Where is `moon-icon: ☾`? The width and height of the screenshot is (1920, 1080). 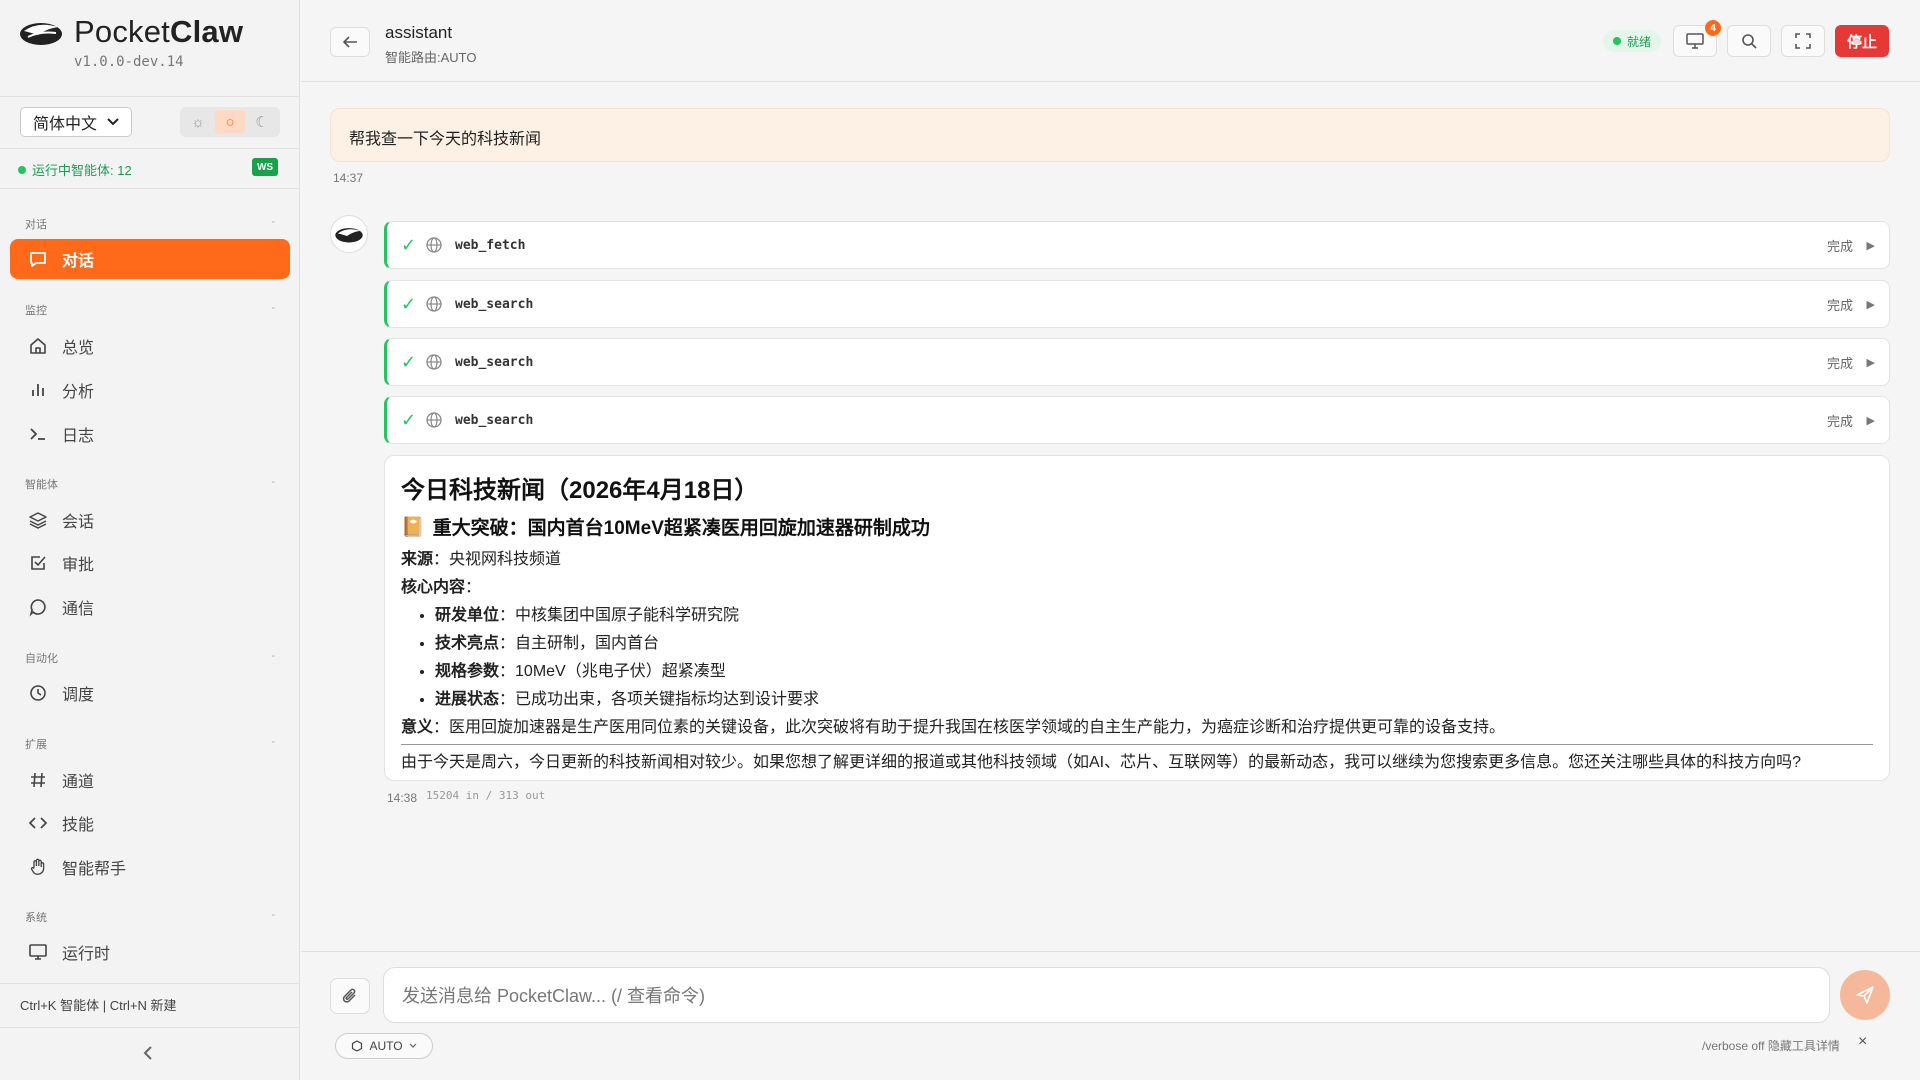
moon-icon: ☾ is located at coordinates (262, 122).